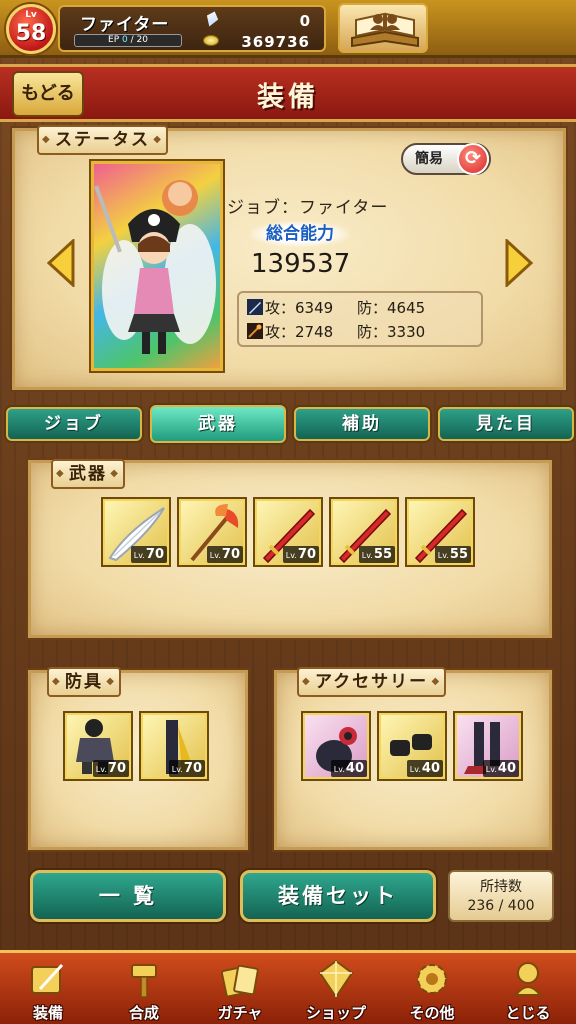 This screenshot has width=576, height=1024. Describe the element at coordinates (501, 906) in the screenshot. I see `owned-count-value: 236 / 400` at that location.